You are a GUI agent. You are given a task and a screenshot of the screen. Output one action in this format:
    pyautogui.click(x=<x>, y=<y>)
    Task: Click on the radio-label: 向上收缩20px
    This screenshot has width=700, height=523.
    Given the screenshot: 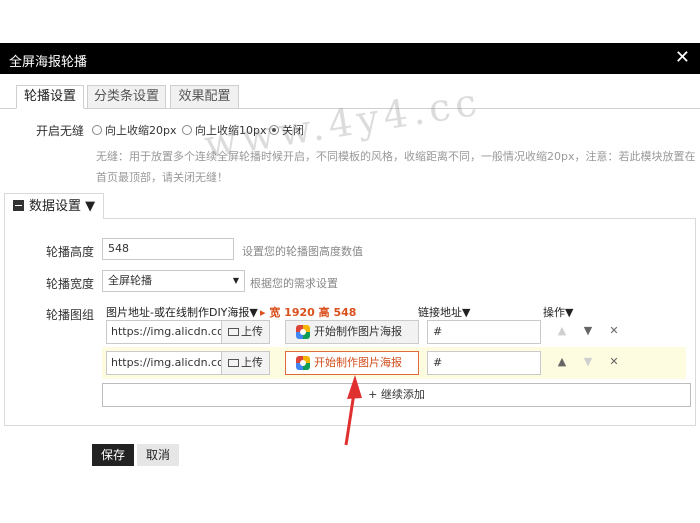 What is the action you would take?
    pyautogui.click(x=141, y=130)
    